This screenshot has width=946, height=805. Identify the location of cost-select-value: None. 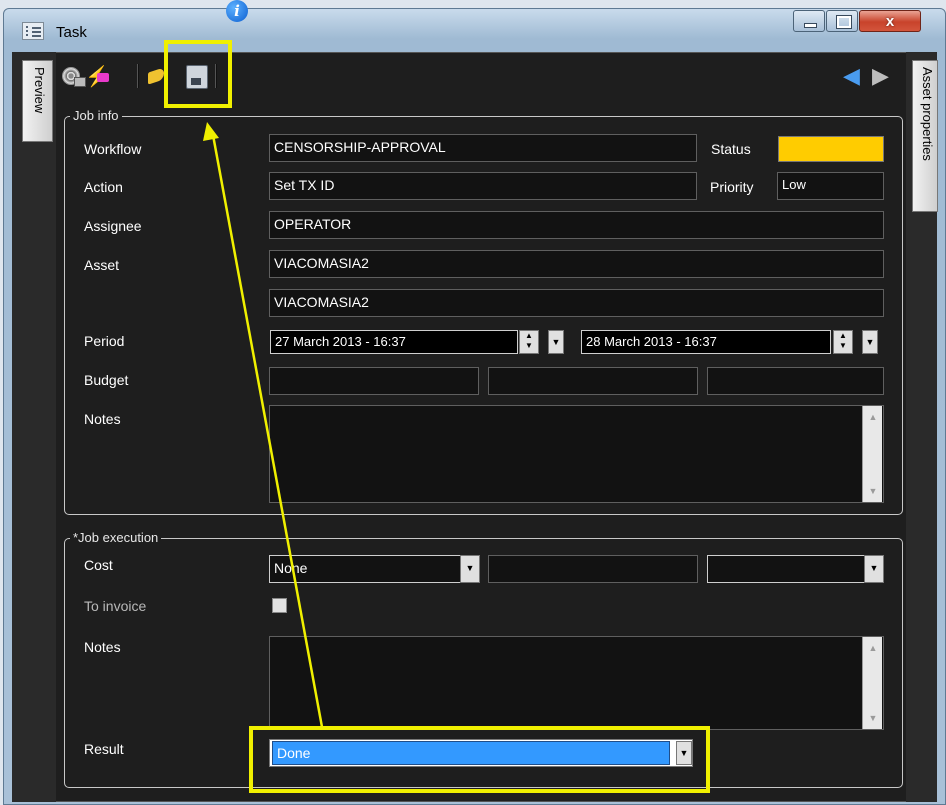
(291, 568).